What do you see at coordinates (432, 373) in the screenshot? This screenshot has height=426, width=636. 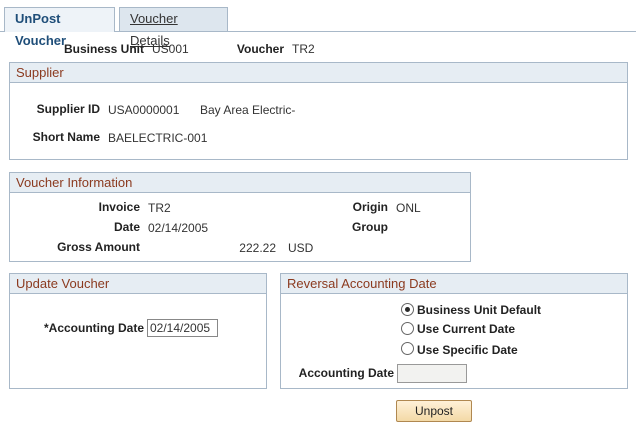 I see `reversal-accounting-date-input` at bounding box center [432, 373].